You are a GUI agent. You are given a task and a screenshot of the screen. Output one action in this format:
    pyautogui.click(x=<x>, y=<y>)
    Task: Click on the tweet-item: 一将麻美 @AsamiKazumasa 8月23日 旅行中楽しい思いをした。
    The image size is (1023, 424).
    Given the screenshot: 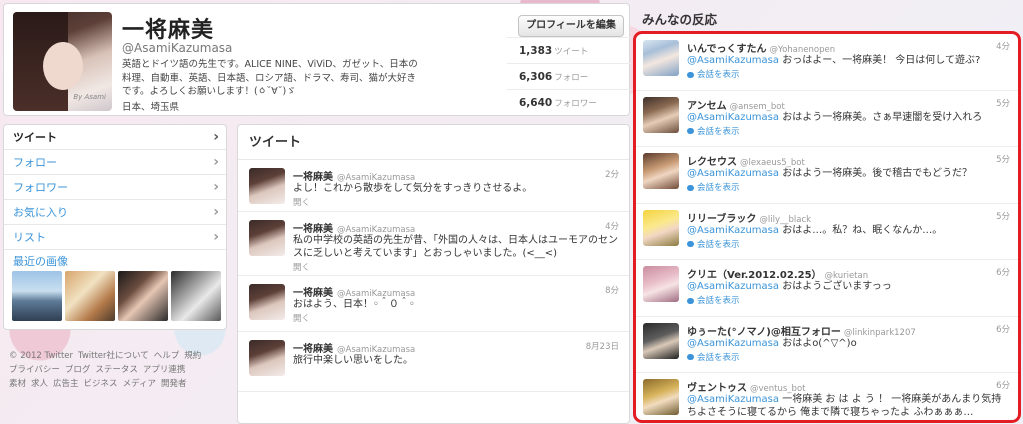 What is the action you would take?
    pyautogui.click(x=433, y=362)
    